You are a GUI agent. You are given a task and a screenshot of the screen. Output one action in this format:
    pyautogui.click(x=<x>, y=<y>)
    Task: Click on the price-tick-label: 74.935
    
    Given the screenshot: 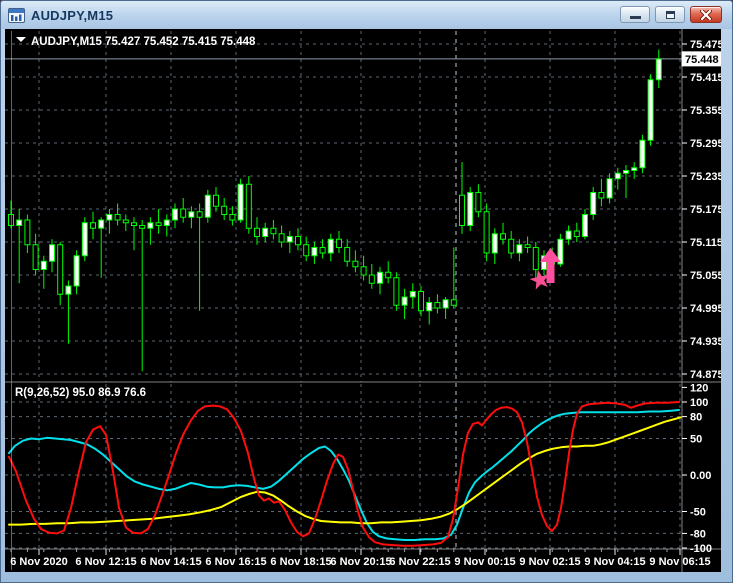 What is the action you would take?
    pyautogui.click(x=705, y=342)
    